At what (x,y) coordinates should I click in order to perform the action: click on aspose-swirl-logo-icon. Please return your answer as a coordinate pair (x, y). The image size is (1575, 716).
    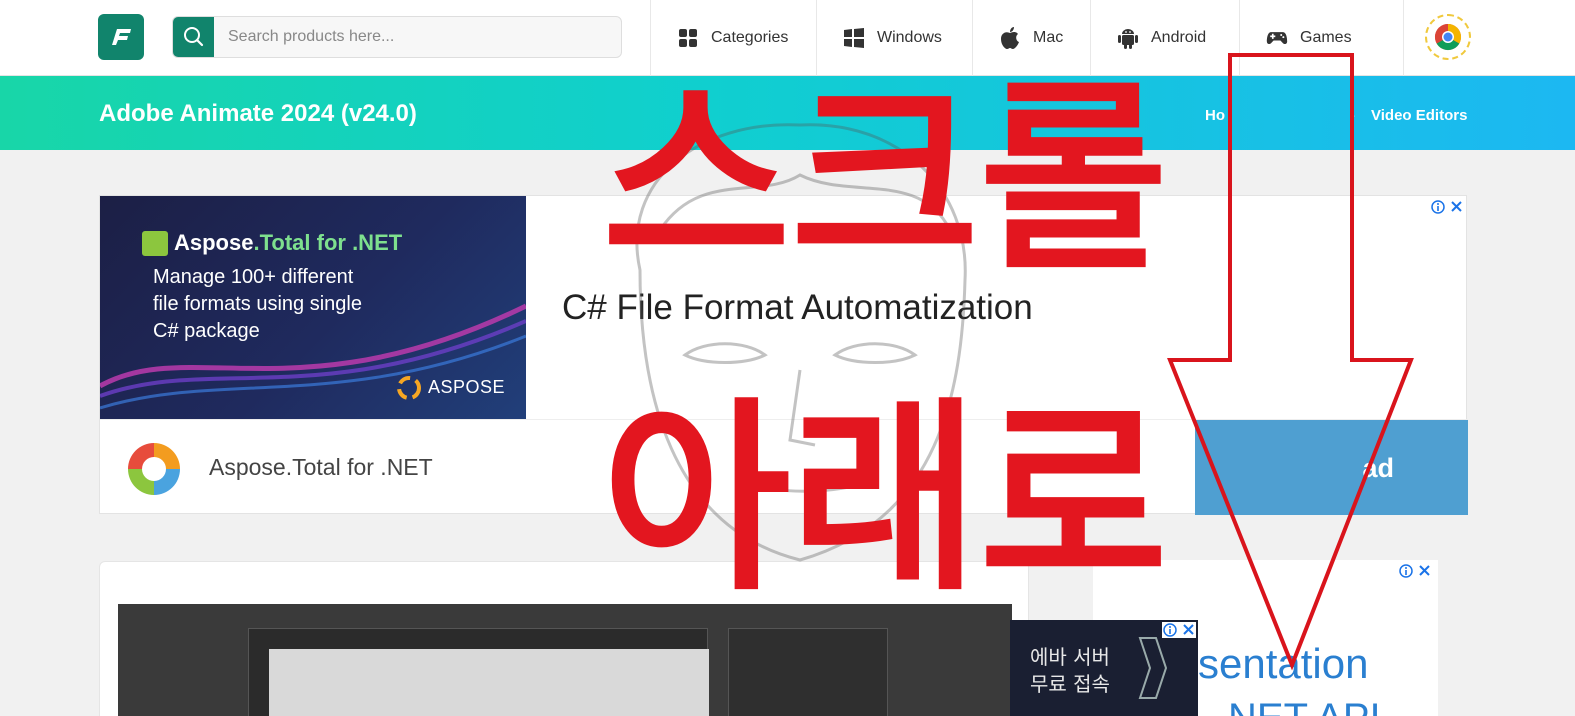
    Looking at the image, I should click on (154, 469).